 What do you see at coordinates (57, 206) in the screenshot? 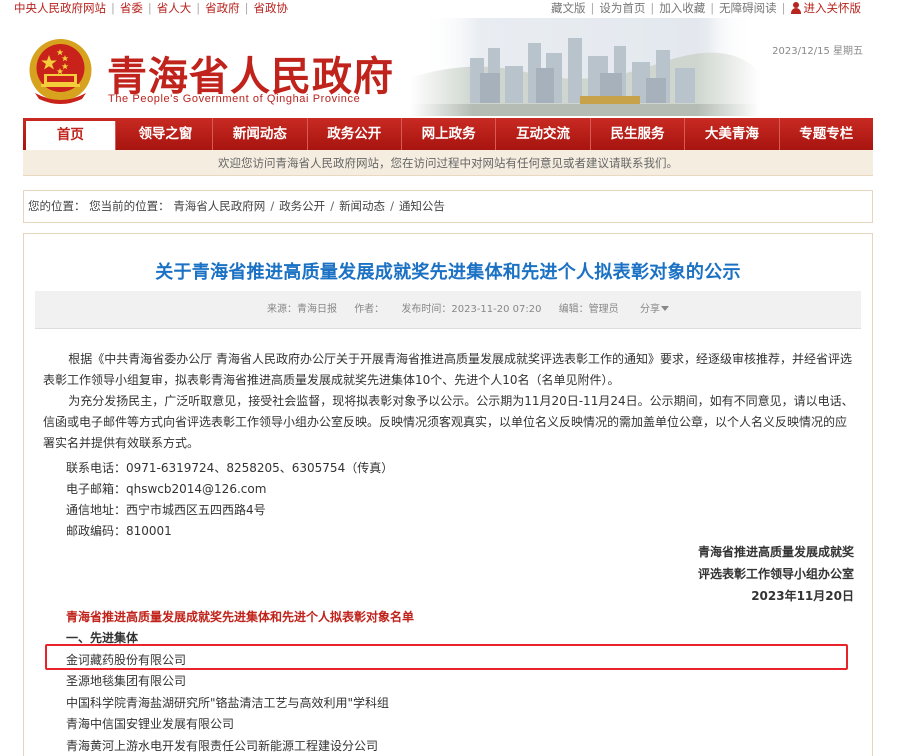
I see `breadcrumb-prefix: 您的位置：` at bounding box center [57, 206].